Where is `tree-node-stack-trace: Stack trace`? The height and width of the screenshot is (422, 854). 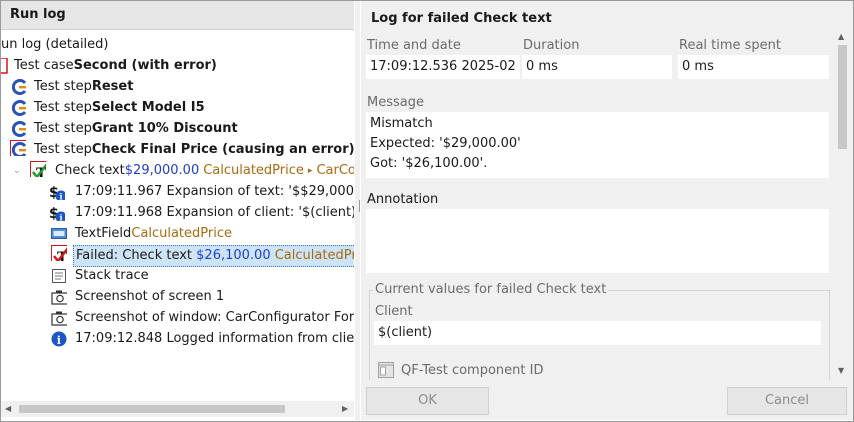
tree-node-stack-trace: Stack trace is located at coordinates (100, 276).